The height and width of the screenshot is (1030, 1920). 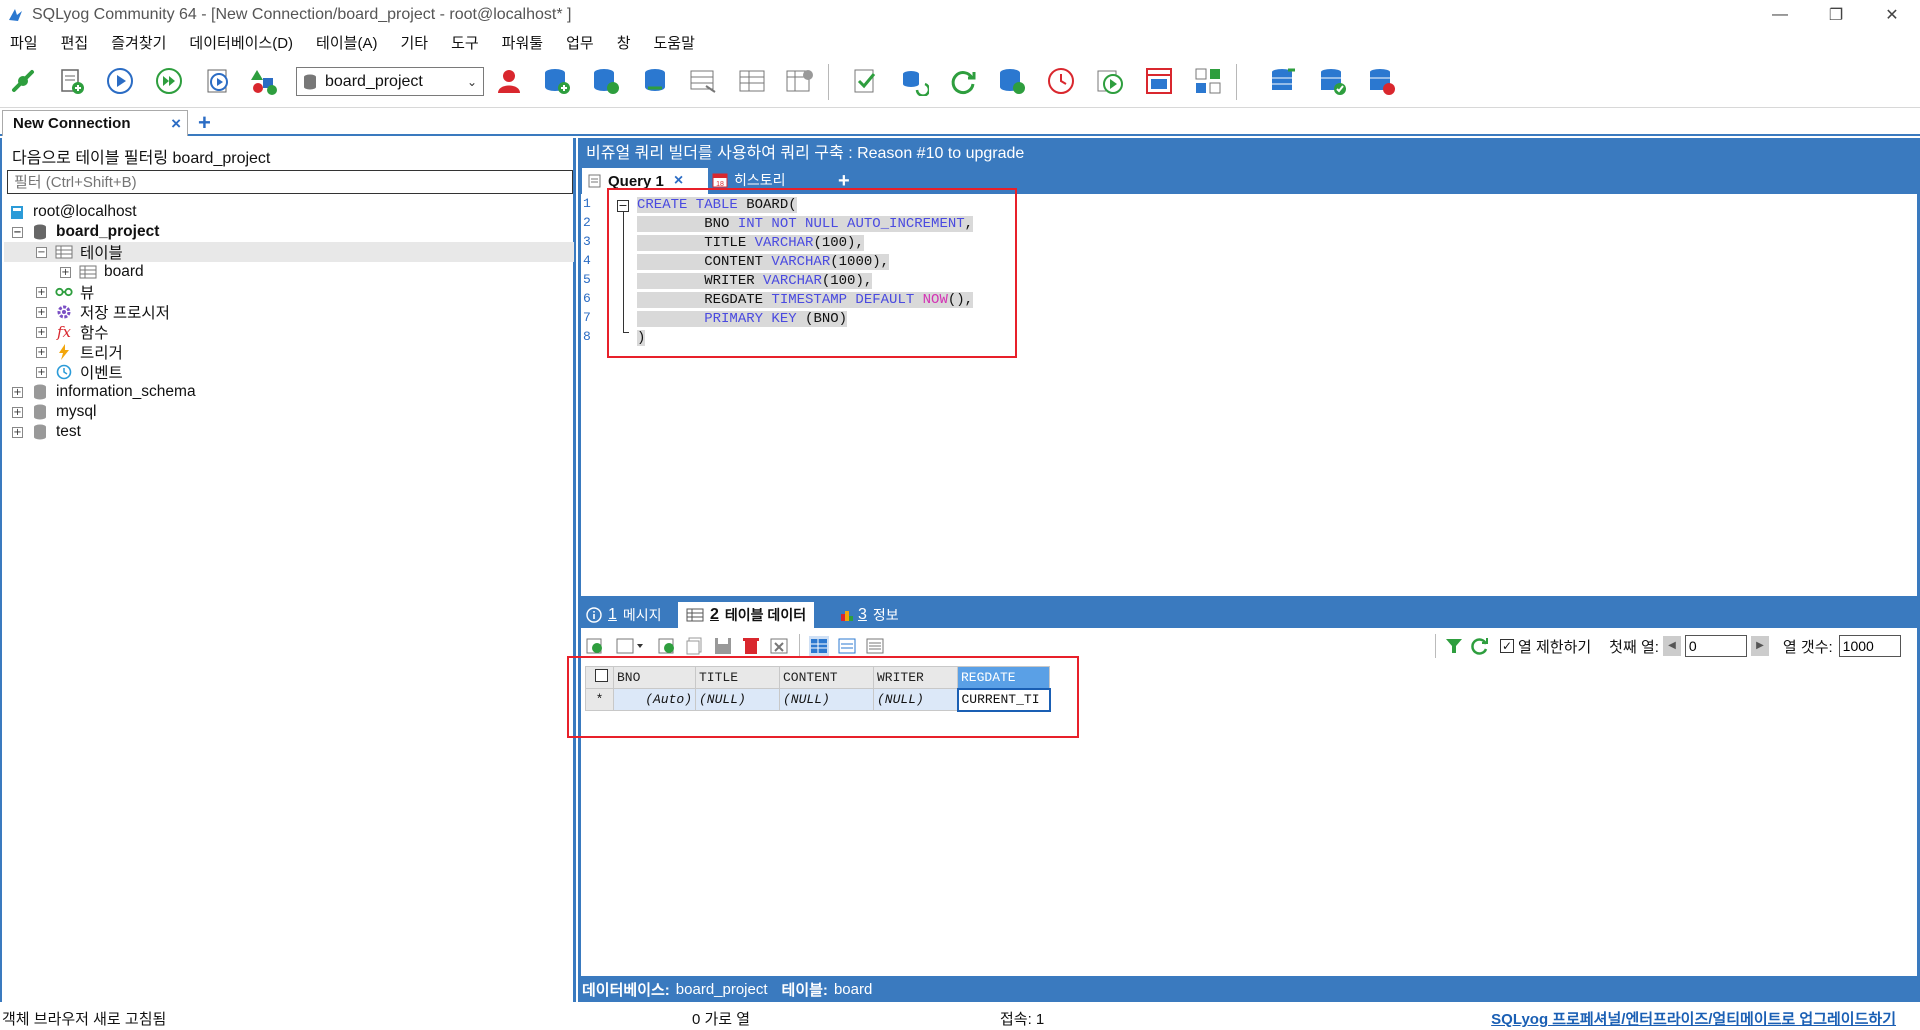 I want to click on add-connection-tab-button: +, so click(x=204, y=123).